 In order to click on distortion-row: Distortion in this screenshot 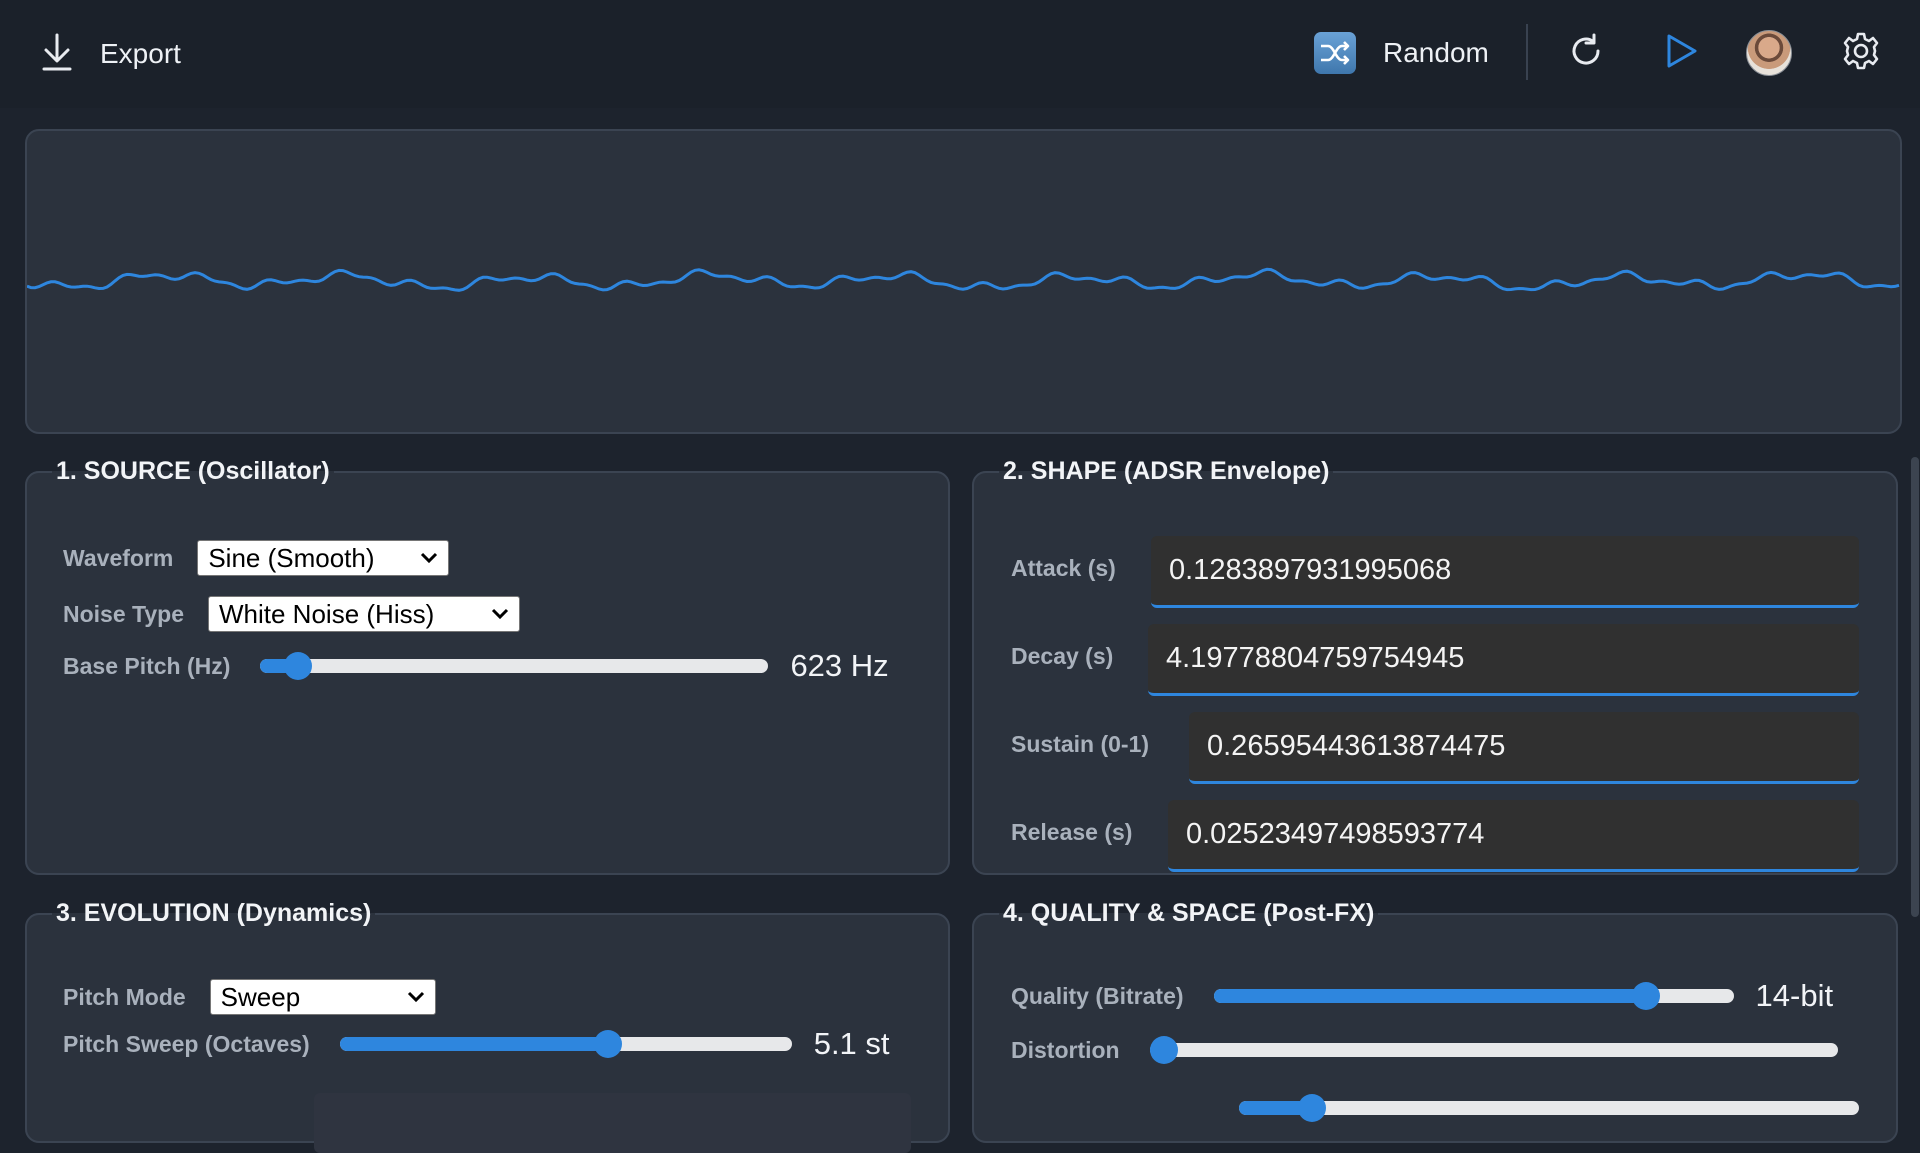, I will do `click(1436, 1050)`.